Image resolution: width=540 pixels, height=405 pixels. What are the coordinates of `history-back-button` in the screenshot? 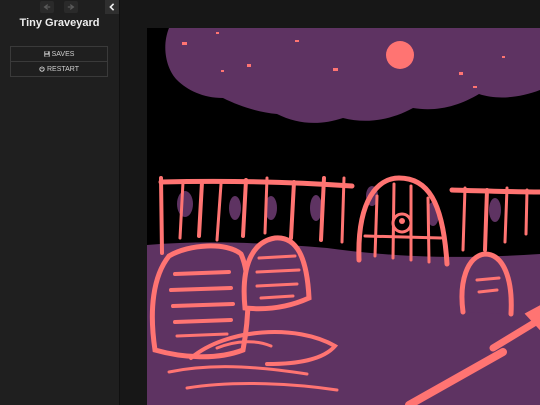 It's located at (47, 7).